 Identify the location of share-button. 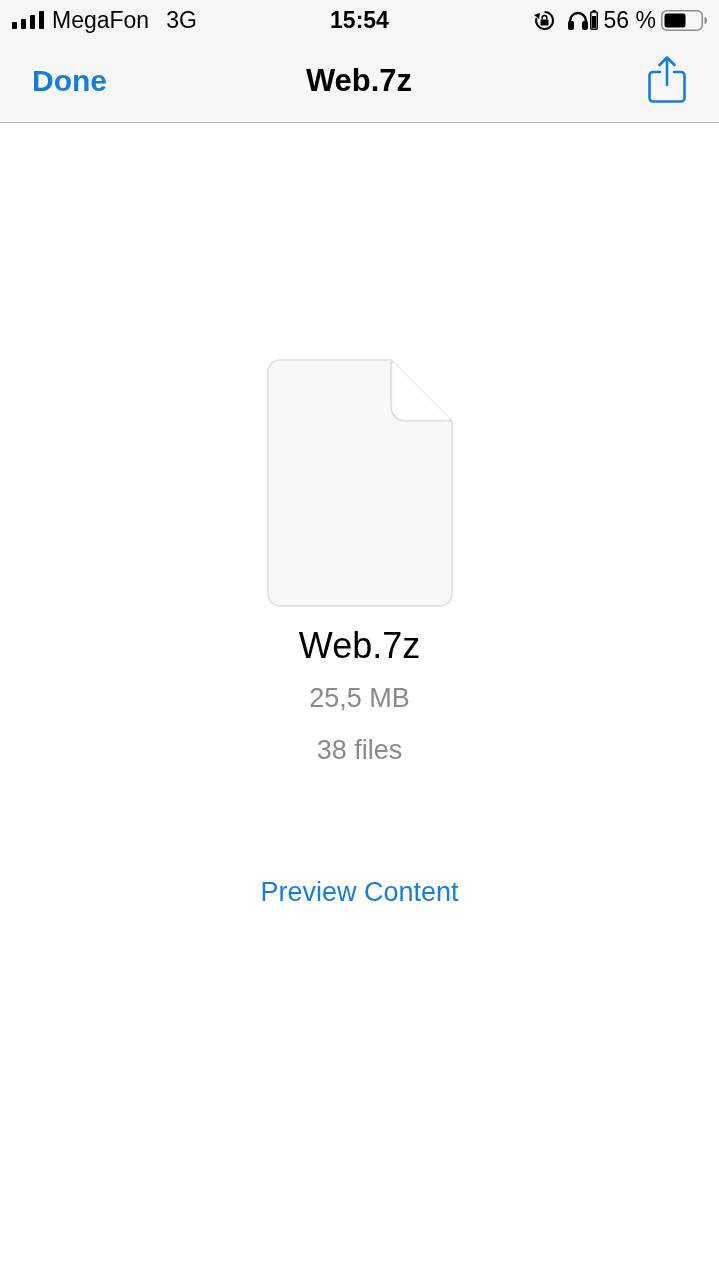
(667, 79).